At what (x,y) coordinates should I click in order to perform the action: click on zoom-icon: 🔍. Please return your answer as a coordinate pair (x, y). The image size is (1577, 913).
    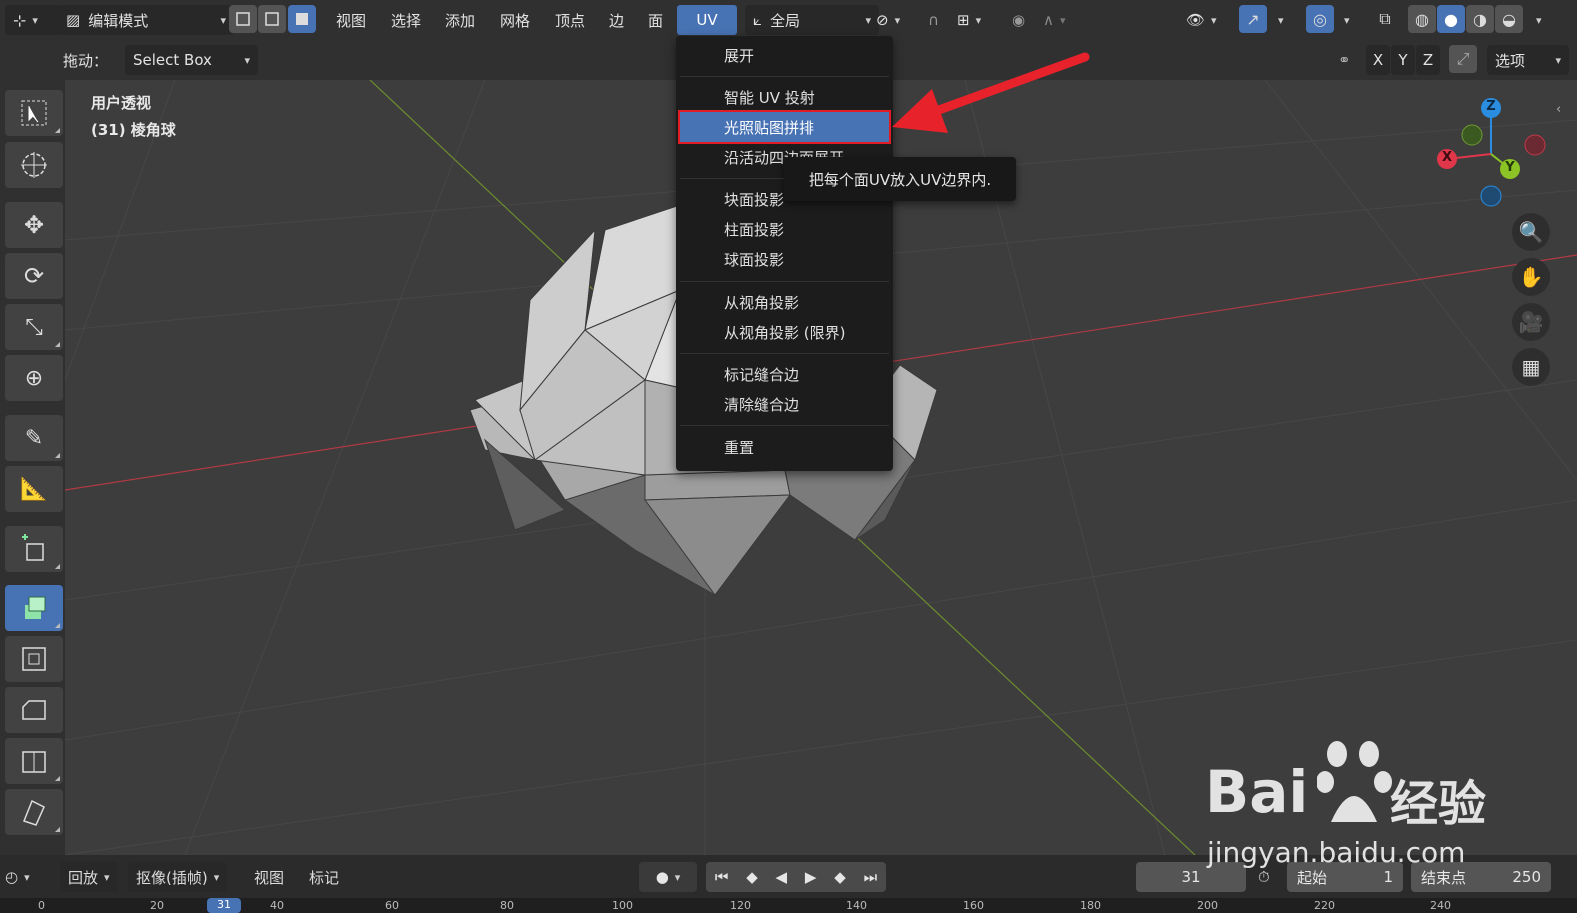
    Looking at the image, I should click on (1531, 232).